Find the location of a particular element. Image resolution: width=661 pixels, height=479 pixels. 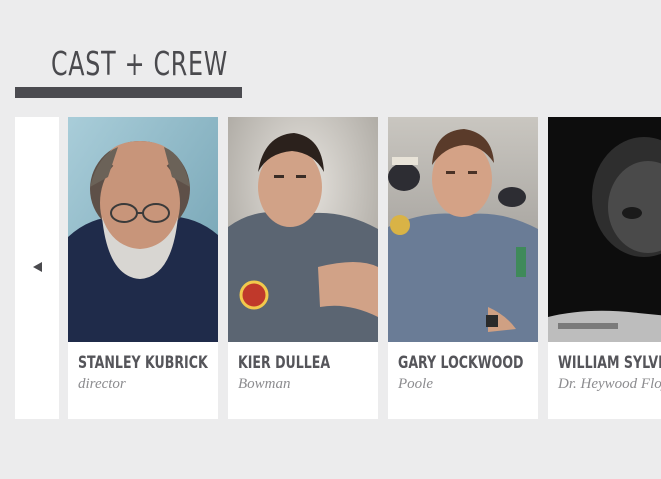

cast-card: WILLIAM SYLVESTER Dr. Heywood Floyd is located at coordinates (604, 268).